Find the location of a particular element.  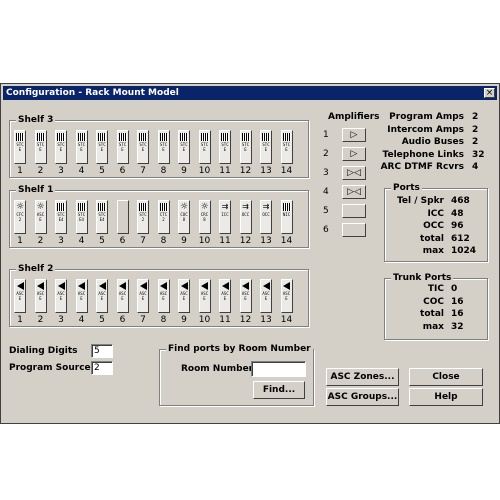

close-button: Close is located at coordinates (446, 377).